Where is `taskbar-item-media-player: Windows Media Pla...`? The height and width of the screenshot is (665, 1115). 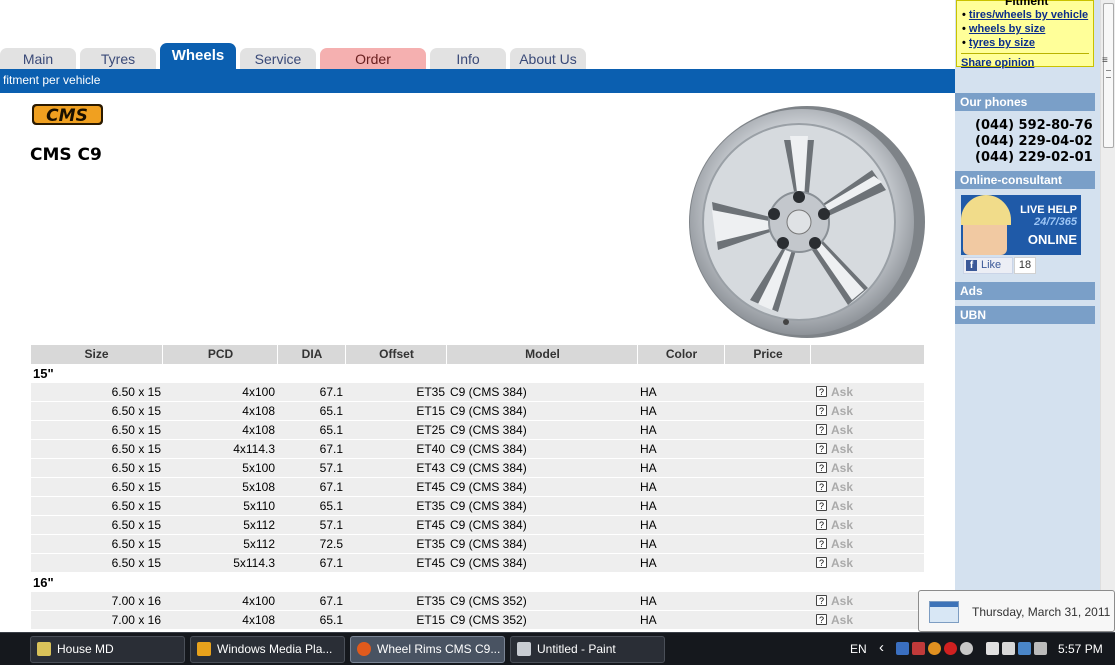 taskbar-item-media-player: Windows Media Pla... is located at coordinates (267, 649).